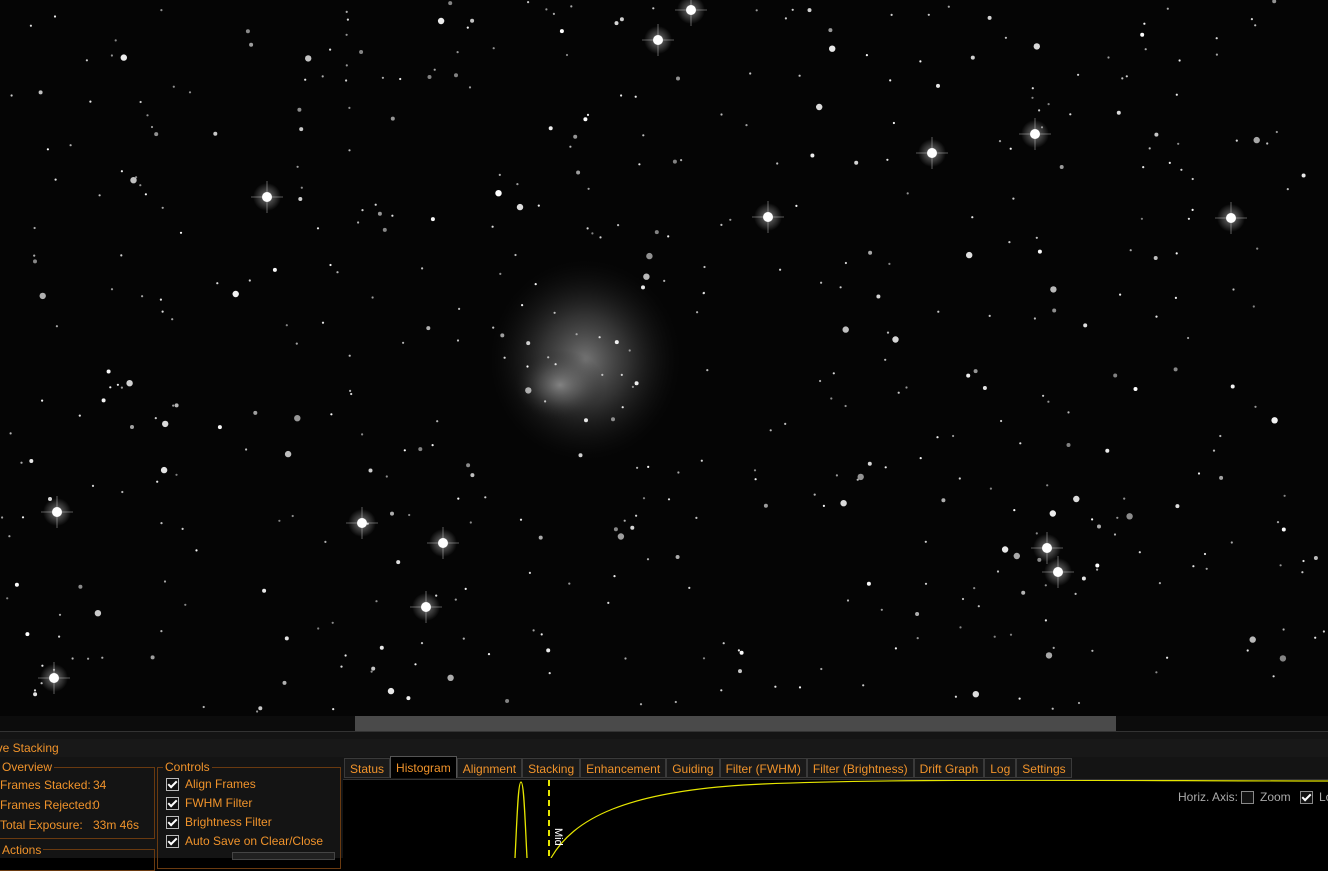 Image resolution: width=1328 pixels, height=871 pixels. What do you see at coordinates (693, 768) in the screenshot?
I see `tab-guiding: Guiding` at bounding box center [693, 768].